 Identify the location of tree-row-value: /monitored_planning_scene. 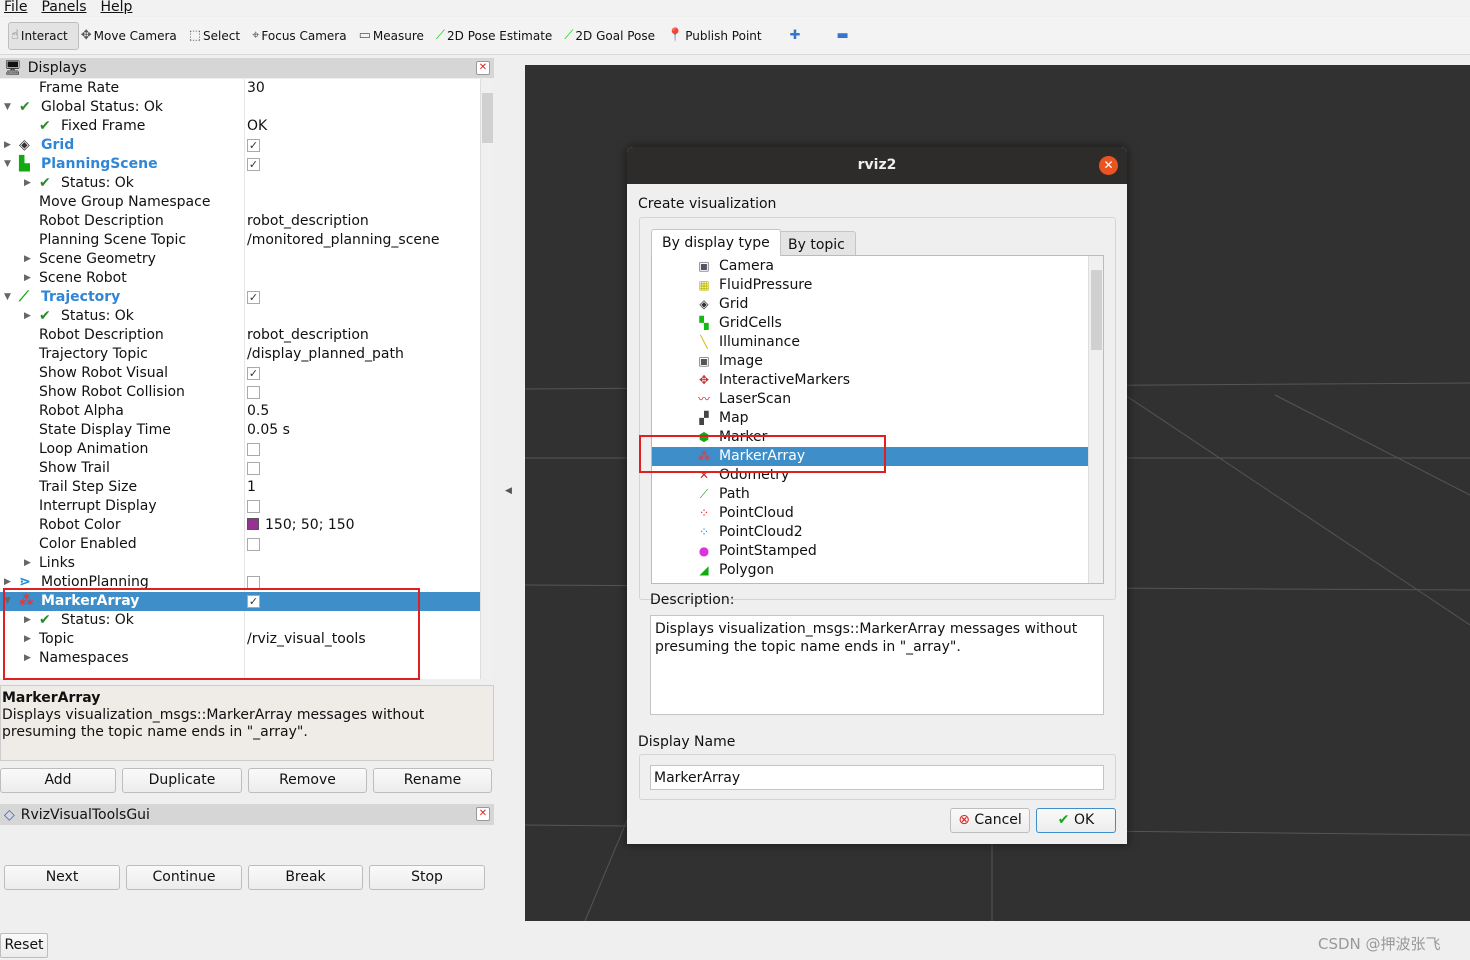
(343, 240).